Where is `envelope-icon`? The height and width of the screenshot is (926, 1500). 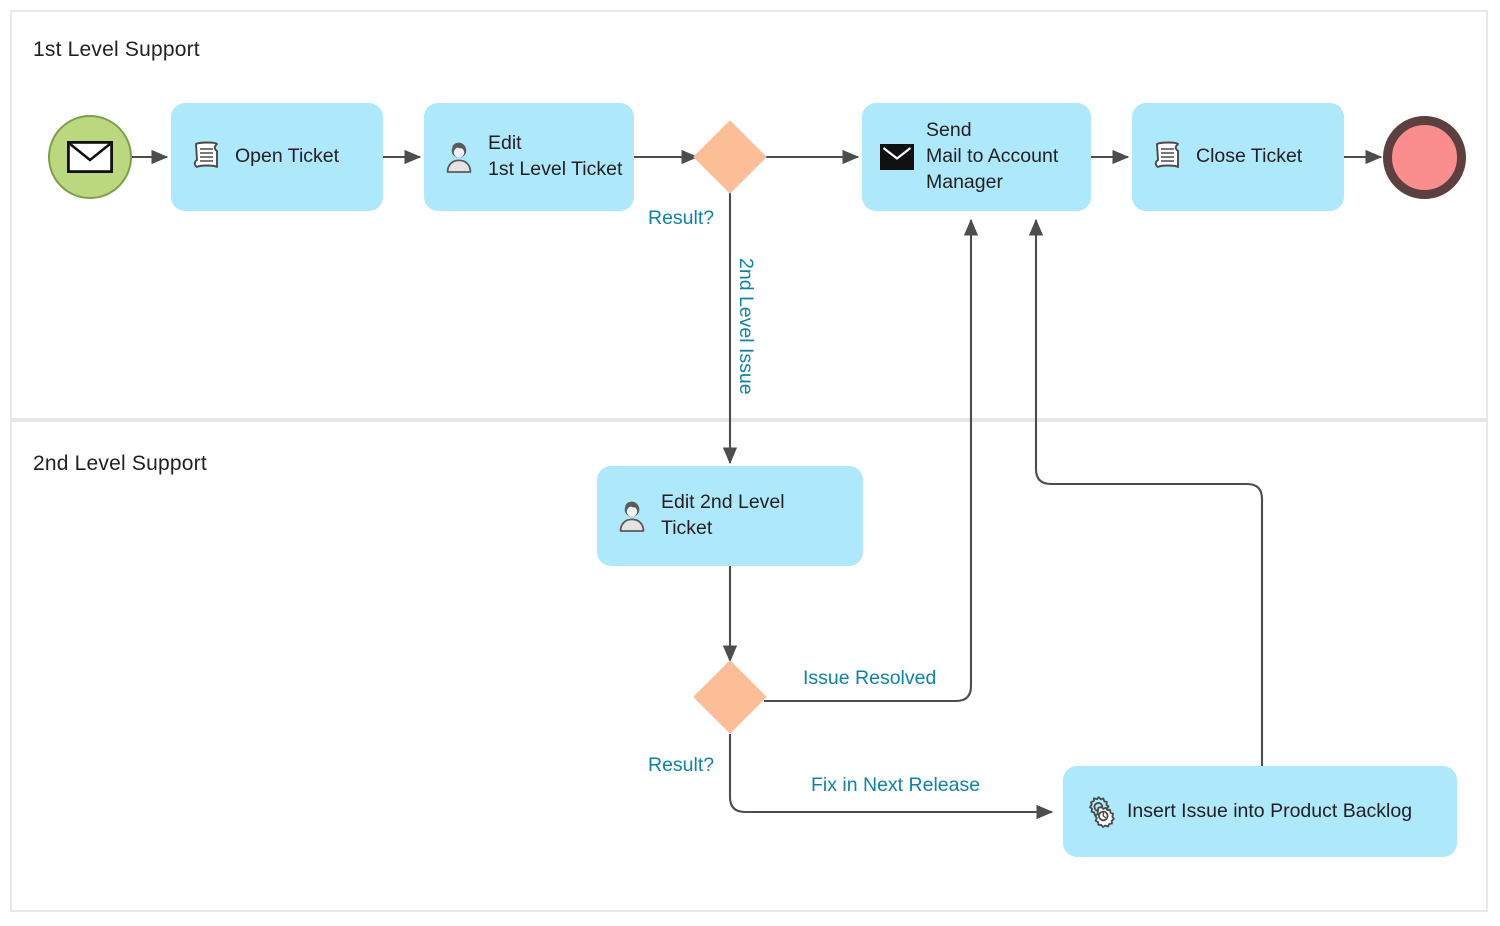 envelope-icon is located at coordinates (90, 157).